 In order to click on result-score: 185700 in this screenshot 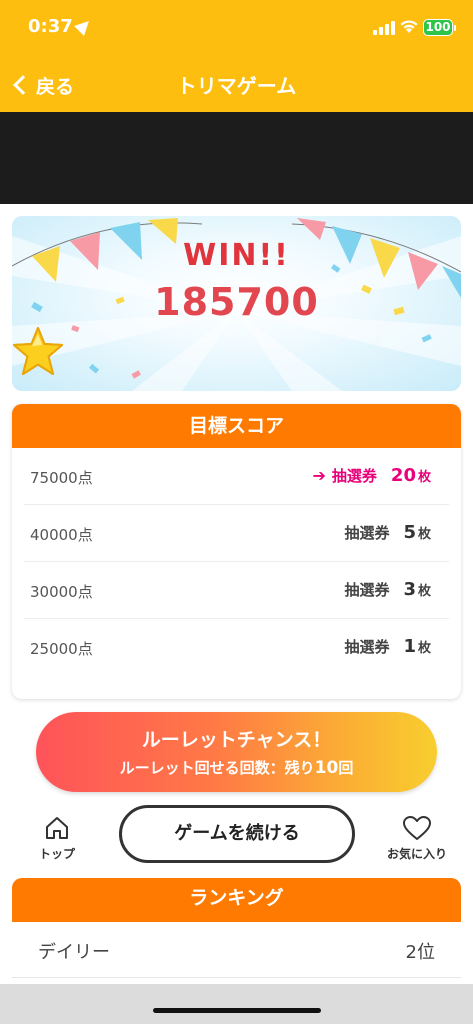, I will do `click(236, 302)`.